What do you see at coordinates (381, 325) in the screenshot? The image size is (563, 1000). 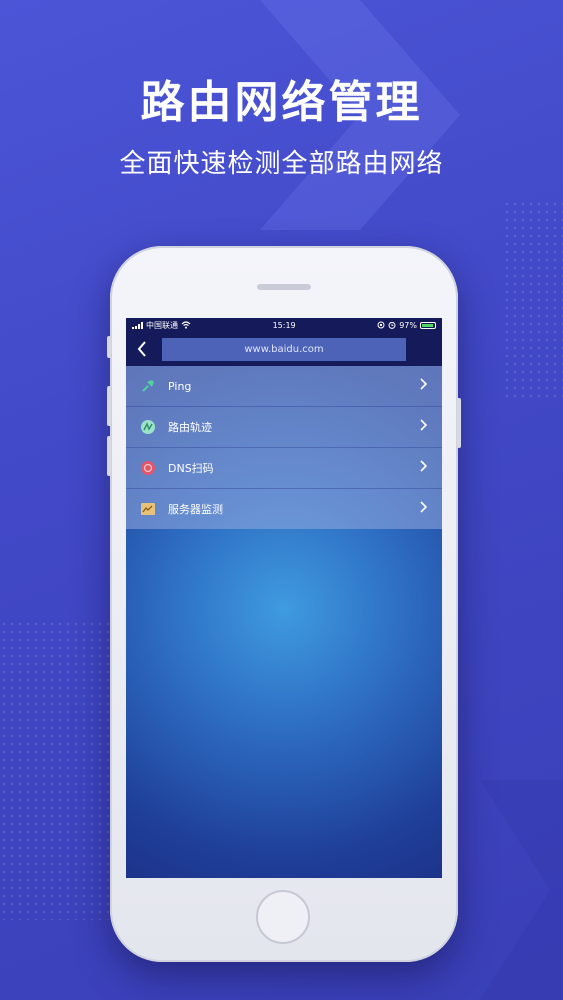 I see `orientation-lock-icon` at bounding box center [381, 325].